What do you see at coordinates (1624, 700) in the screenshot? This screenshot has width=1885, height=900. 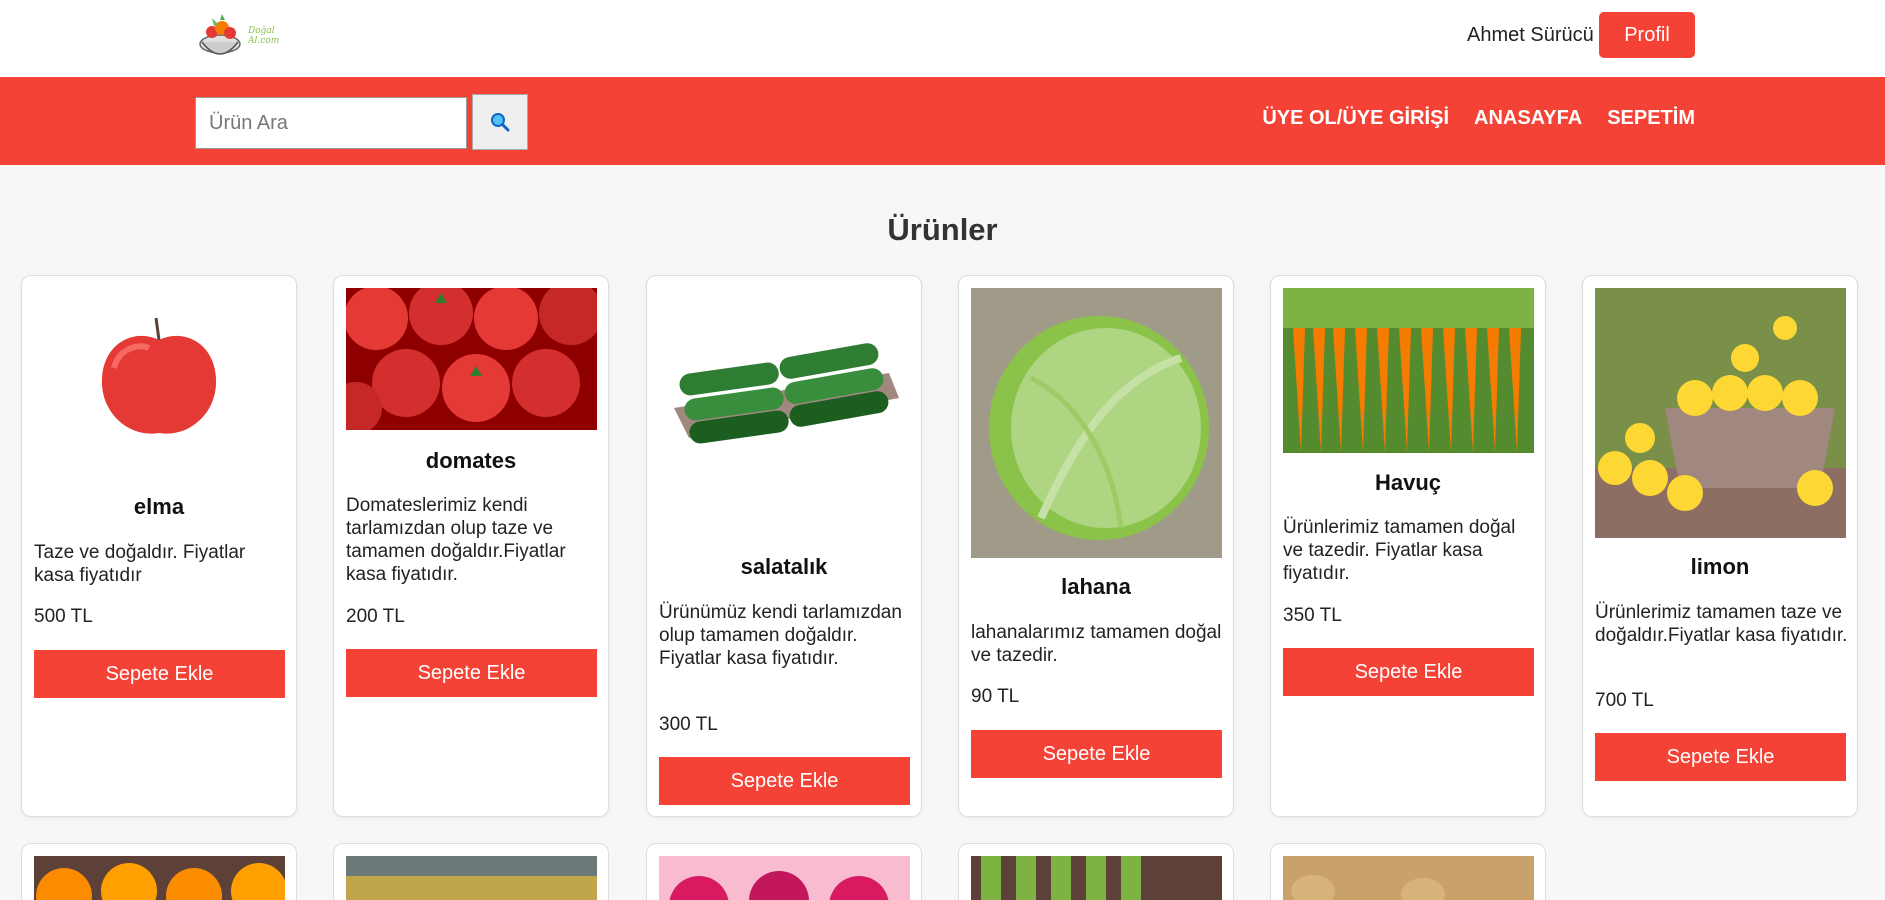 I see `product-price: 700 TL` at bounding box center [1624, 700].